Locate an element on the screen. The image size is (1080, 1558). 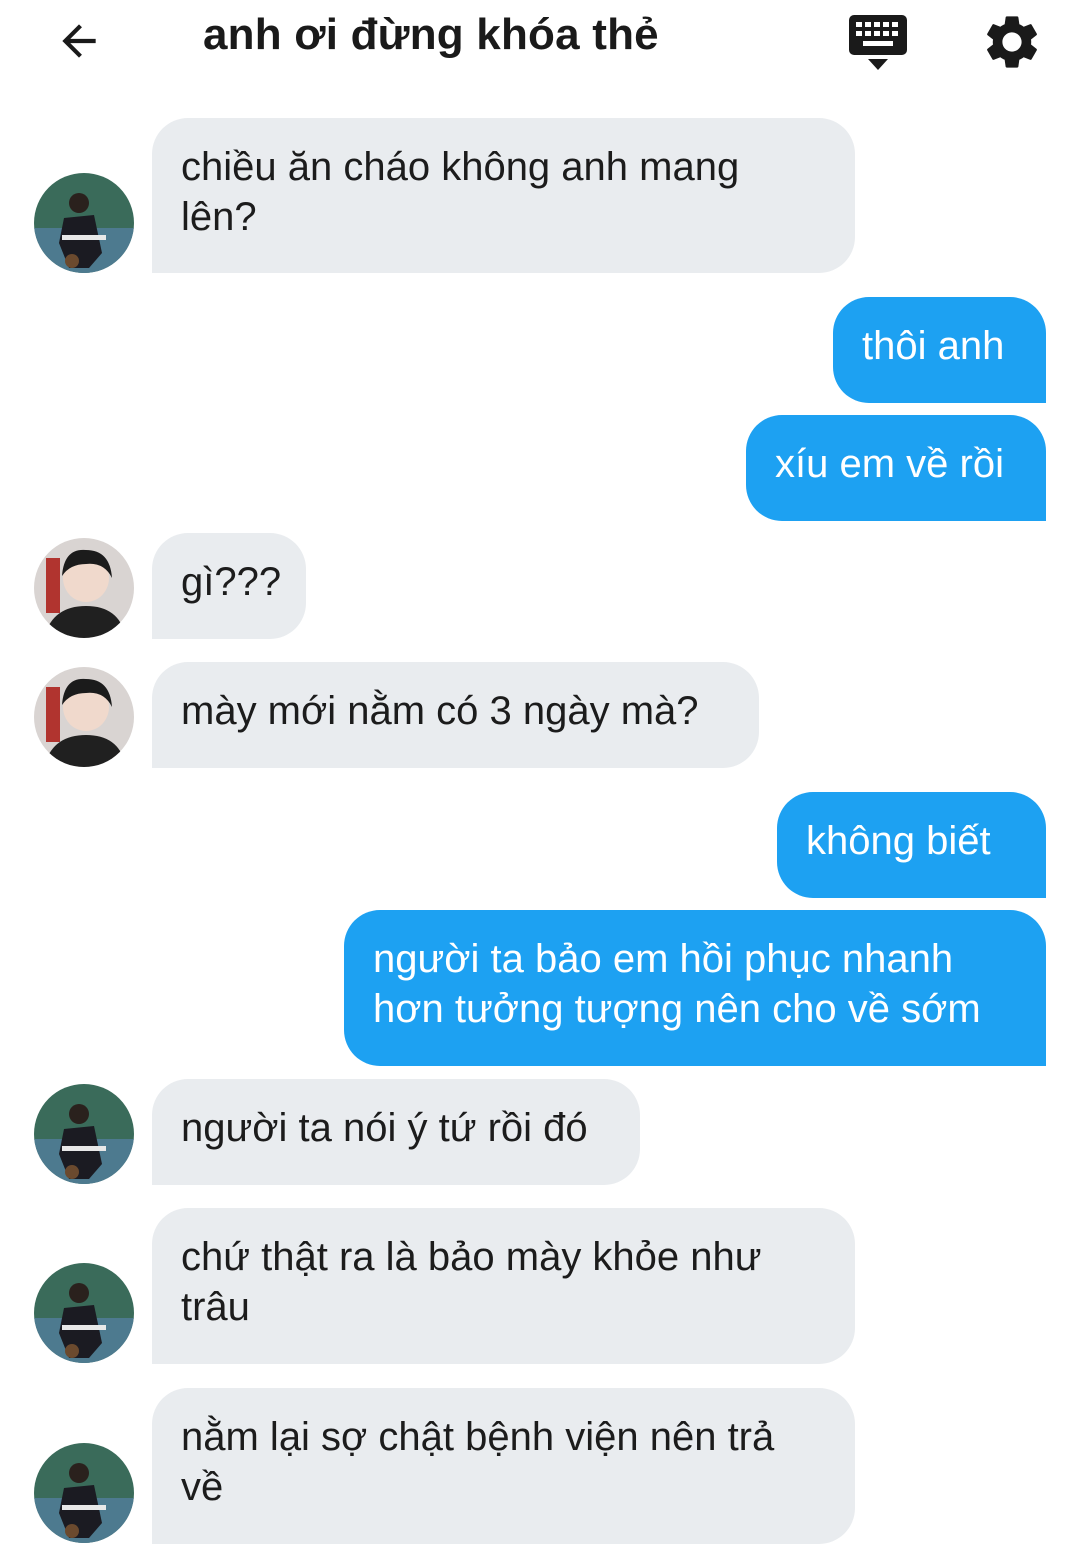
message-bubble: xíu em về rồi is located at coordinates (896, 468).